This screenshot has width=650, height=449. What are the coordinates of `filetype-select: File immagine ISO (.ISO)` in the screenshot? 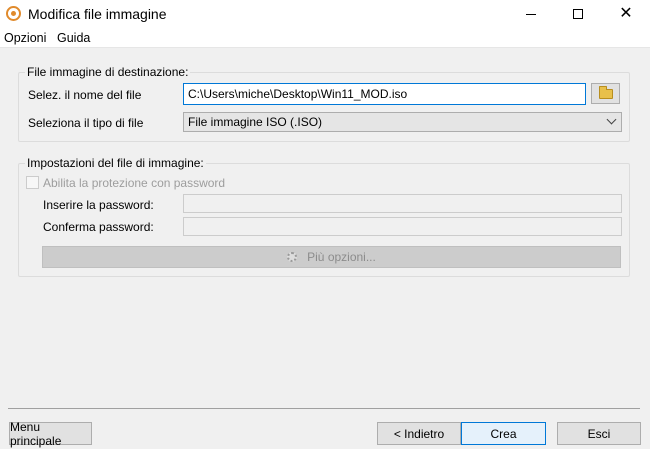 It's located at (402, 122).